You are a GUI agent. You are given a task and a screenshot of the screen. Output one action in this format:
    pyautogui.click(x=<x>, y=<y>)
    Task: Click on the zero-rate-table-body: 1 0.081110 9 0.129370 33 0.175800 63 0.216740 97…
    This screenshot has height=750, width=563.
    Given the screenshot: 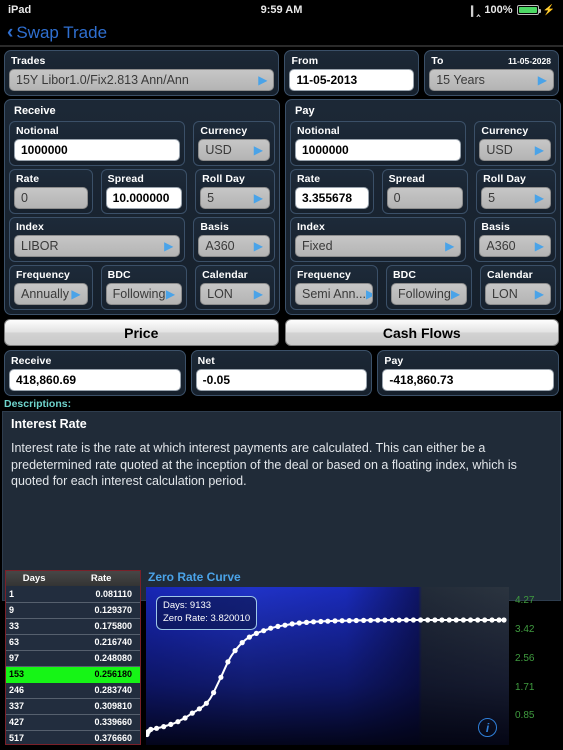 What is the action you would take?
    pyautogui.click(x=73, y=665)
    